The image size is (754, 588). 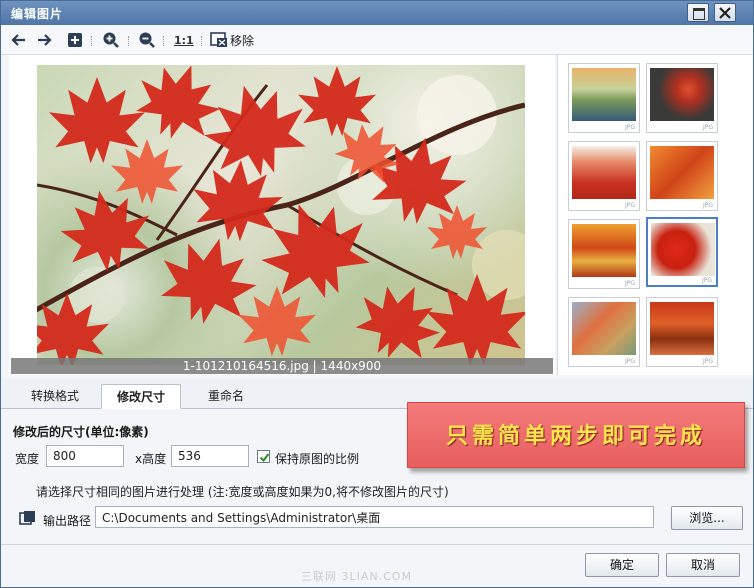 I want to click on tab-resize: 修改尺寸, so click(x=141, y=396).